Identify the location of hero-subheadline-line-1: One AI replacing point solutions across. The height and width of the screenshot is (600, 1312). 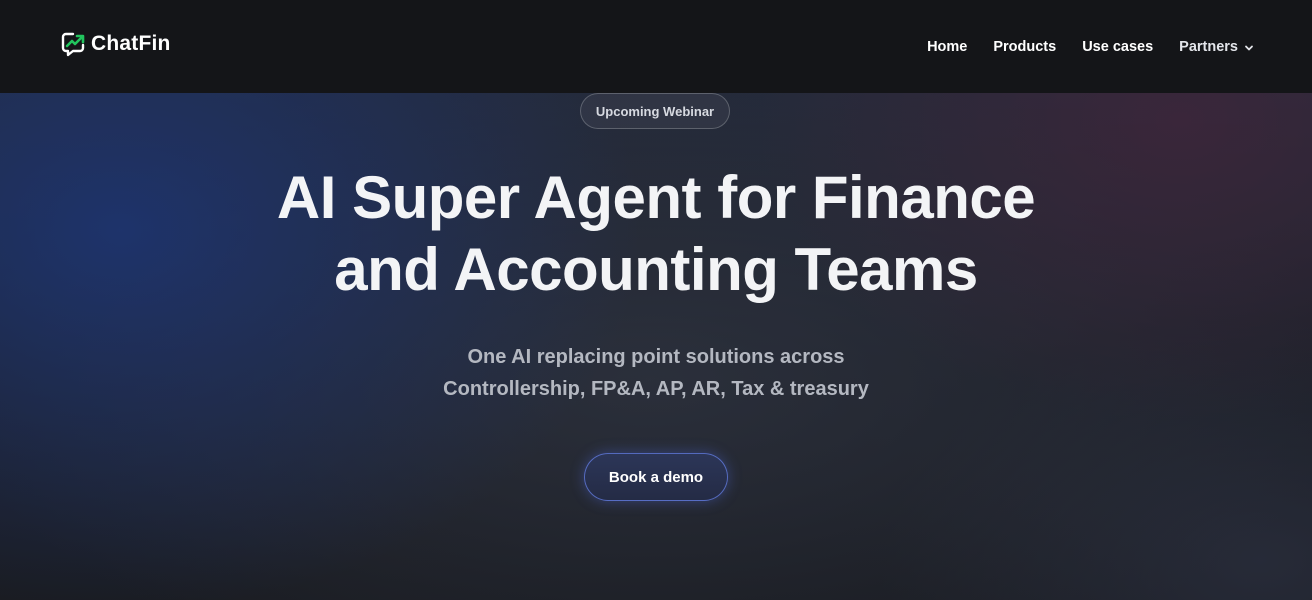
(656, 357).